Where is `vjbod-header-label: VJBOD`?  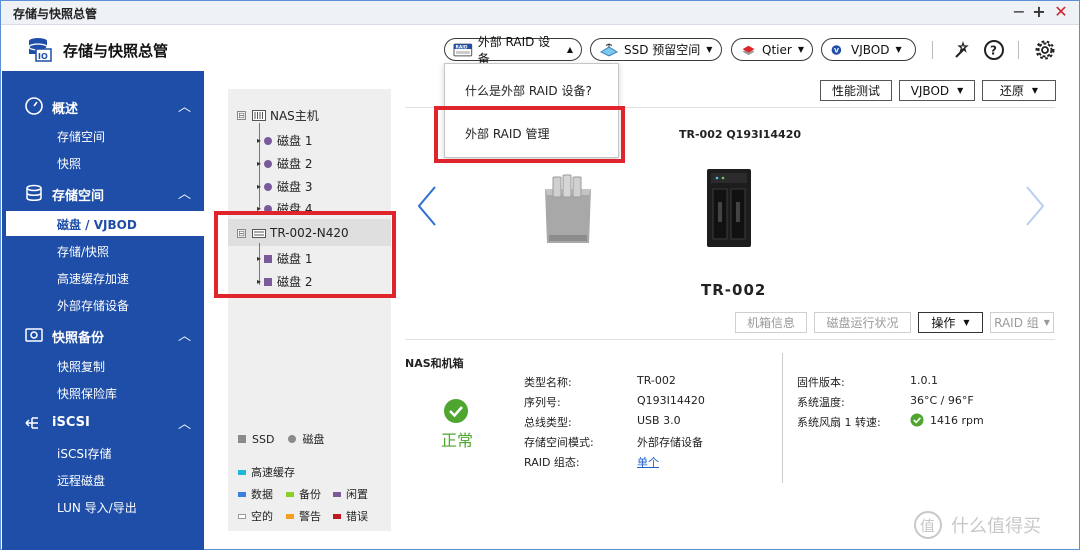
vjbod-header-label: VJBOD is located at coordinates (870, 49).